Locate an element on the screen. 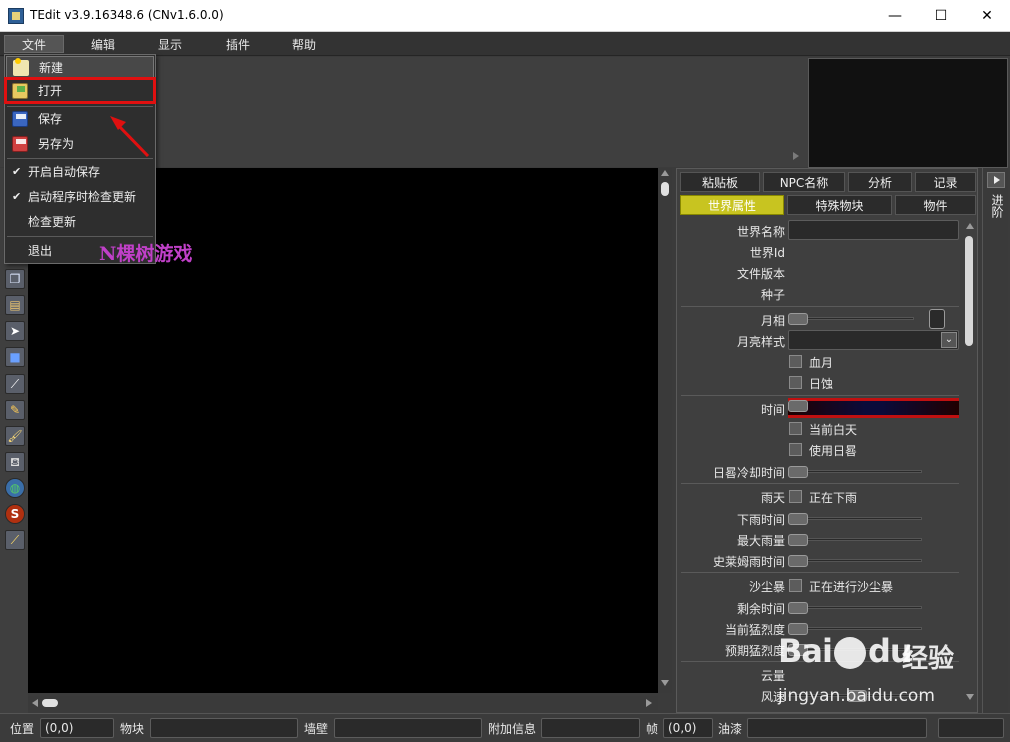 This screenshot has height=742, width=1010. canvas-vertical-scrollbar is located at coordinates (665, 430).